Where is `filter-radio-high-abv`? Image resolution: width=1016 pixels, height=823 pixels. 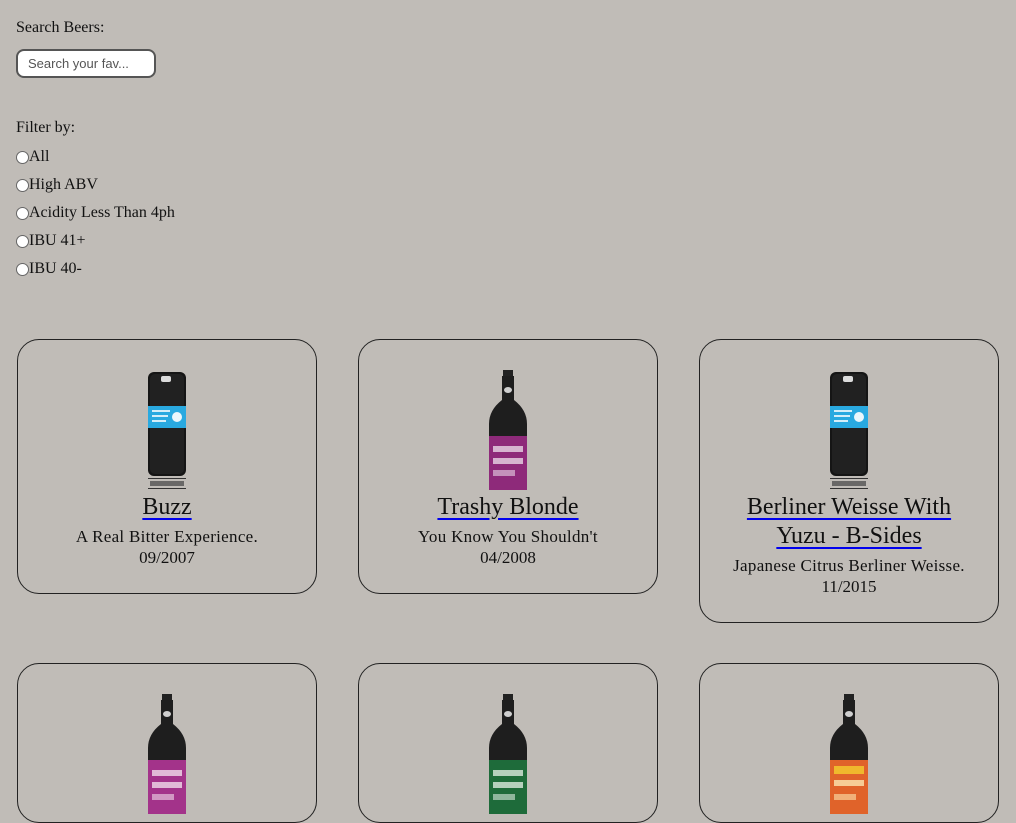
filter-radio-high-abv is located at coordinates (22, 185).